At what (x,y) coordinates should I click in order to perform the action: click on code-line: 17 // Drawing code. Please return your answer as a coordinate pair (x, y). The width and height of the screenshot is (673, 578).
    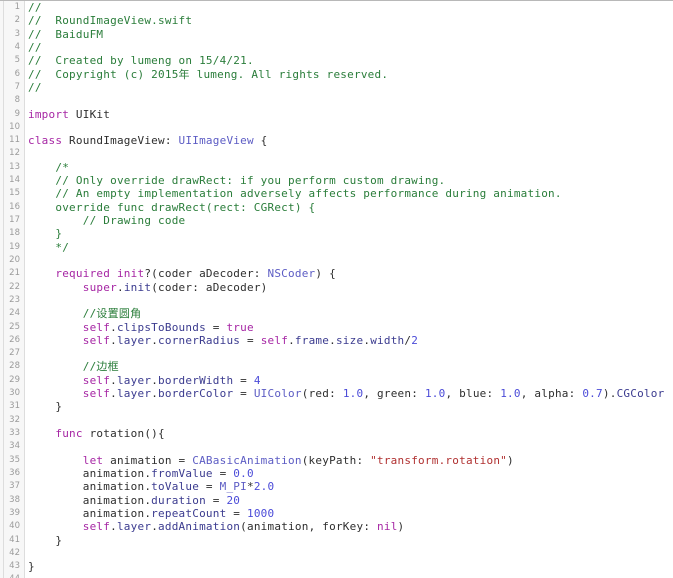
    Looking at the image, I should click on (336, 220).